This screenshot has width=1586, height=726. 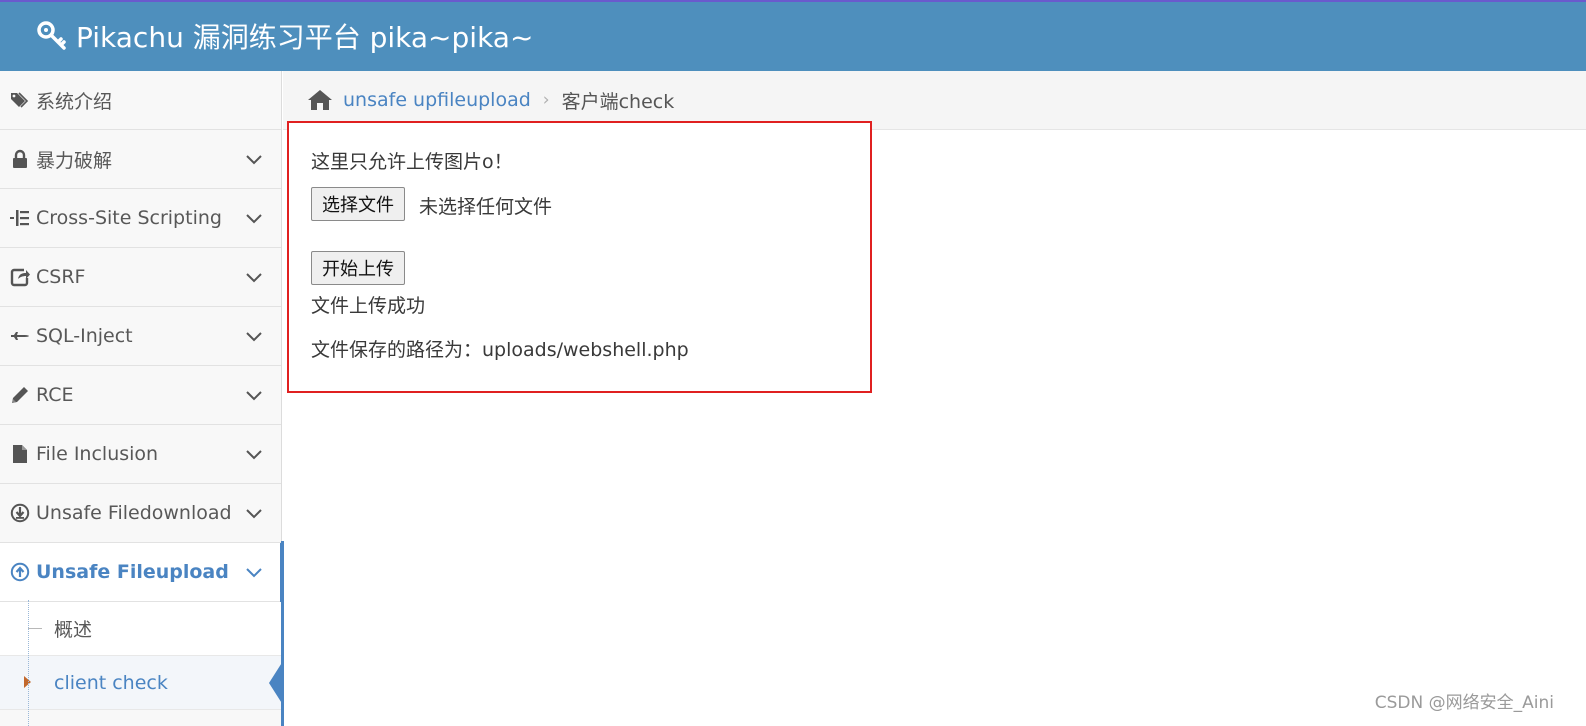 I want to click on sidebar-item-label: RCE, so click(x=55, y=395).